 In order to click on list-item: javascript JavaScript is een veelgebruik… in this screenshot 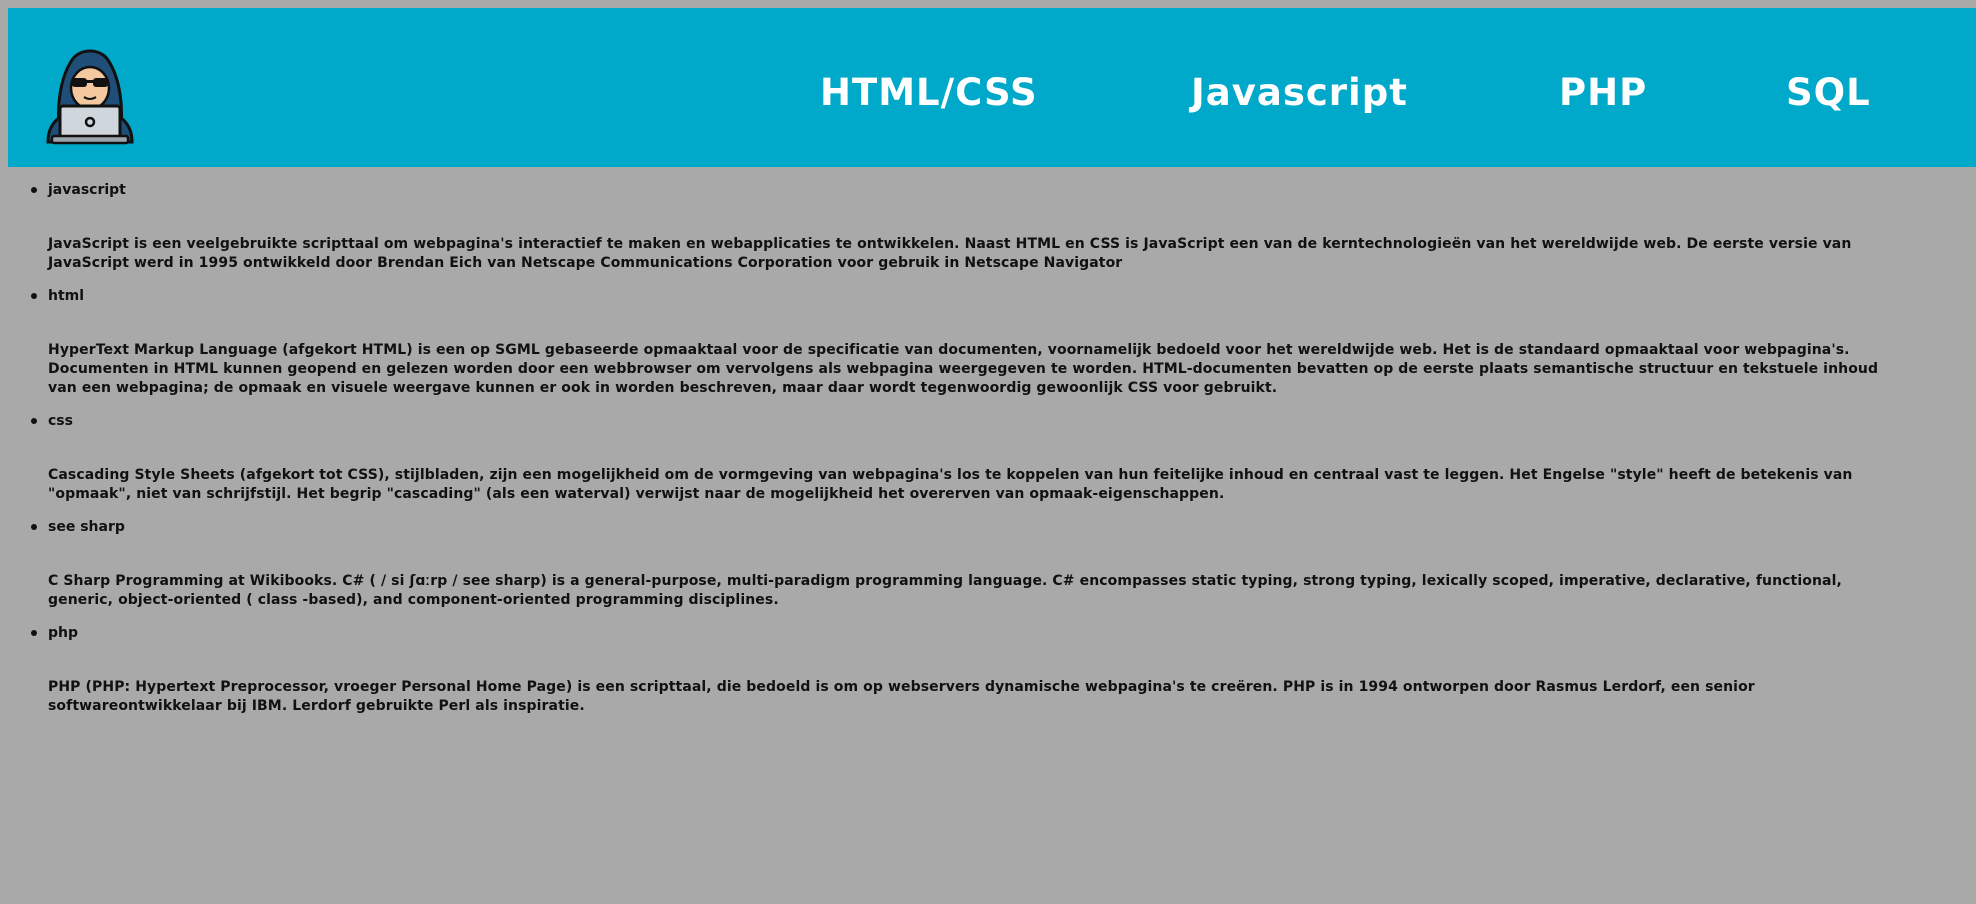, I will do `click(969, 220)`.